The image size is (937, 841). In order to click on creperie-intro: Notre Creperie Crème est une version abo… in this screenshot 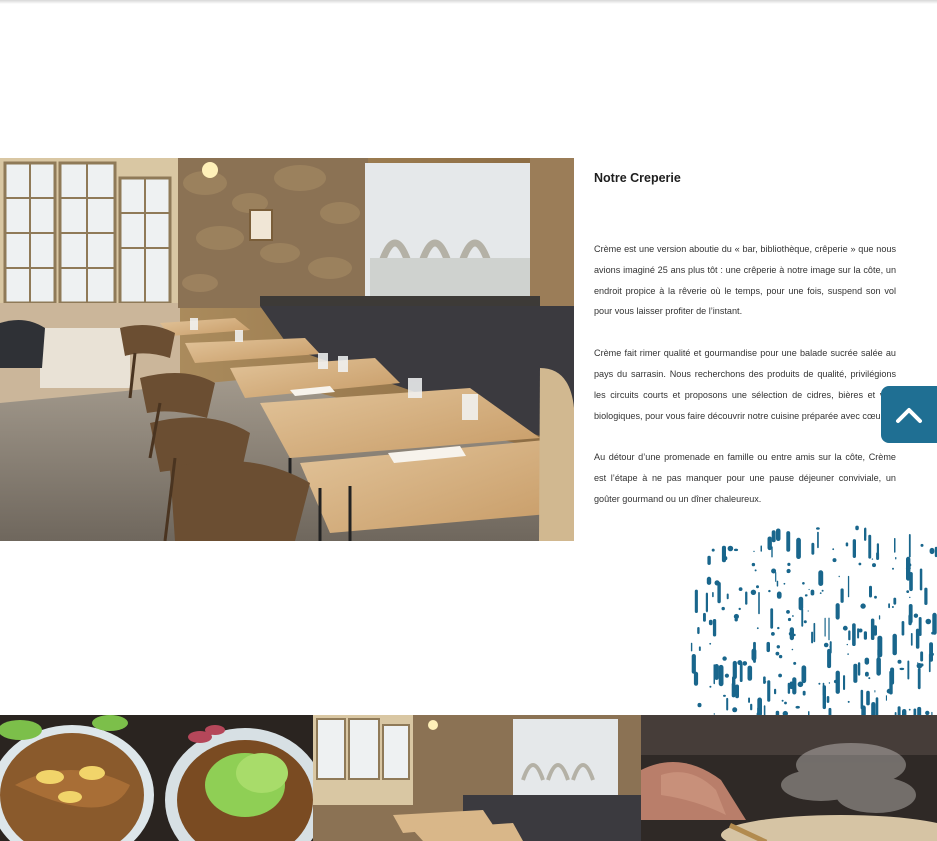, I will do `click(745, 340)`.